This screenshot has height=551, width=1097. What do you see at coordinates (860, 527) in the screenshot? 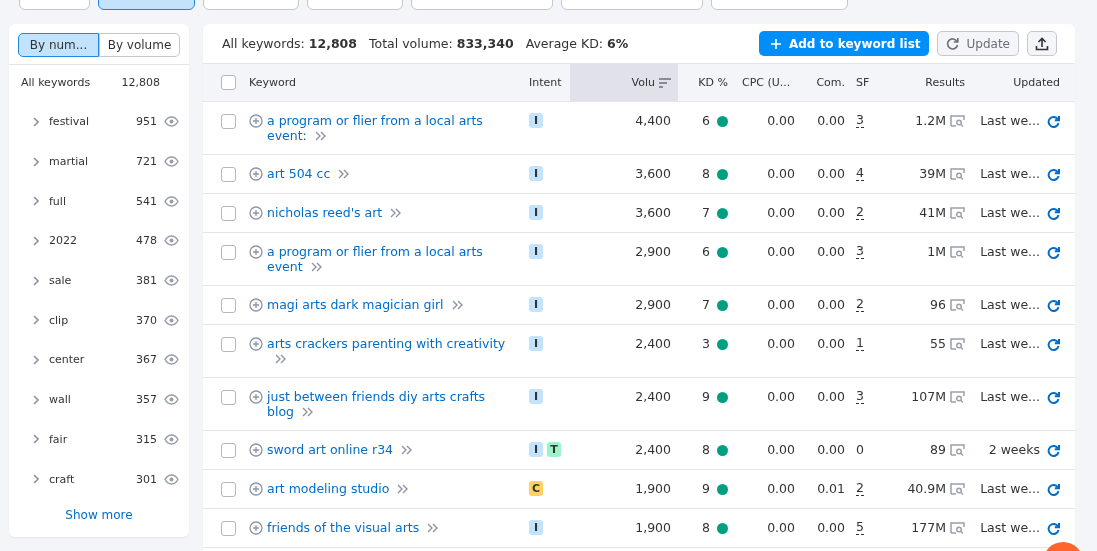
I see `serp-features-cell: 5` at bounding box center [860, 527].